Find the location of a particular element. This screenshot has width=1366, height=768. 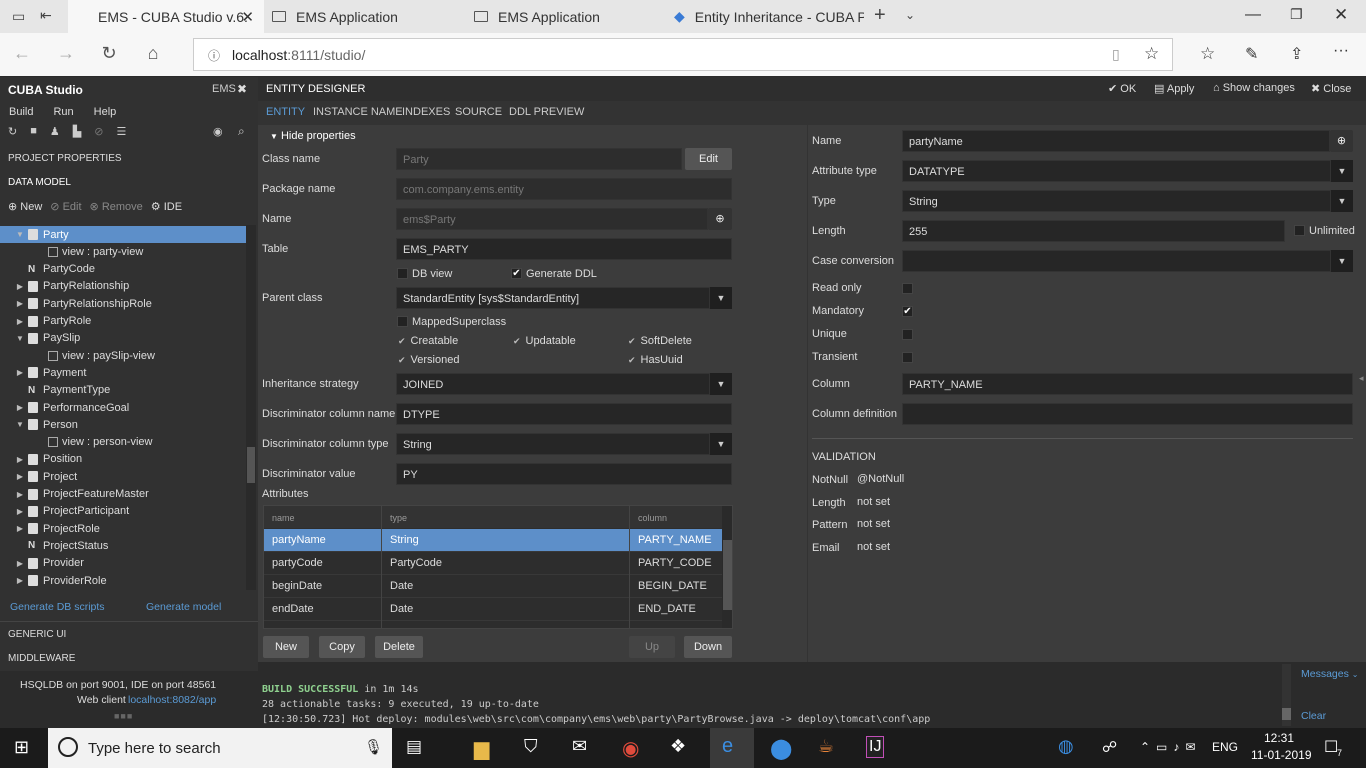

menu-build: Build is located at coordinates (21, 112).